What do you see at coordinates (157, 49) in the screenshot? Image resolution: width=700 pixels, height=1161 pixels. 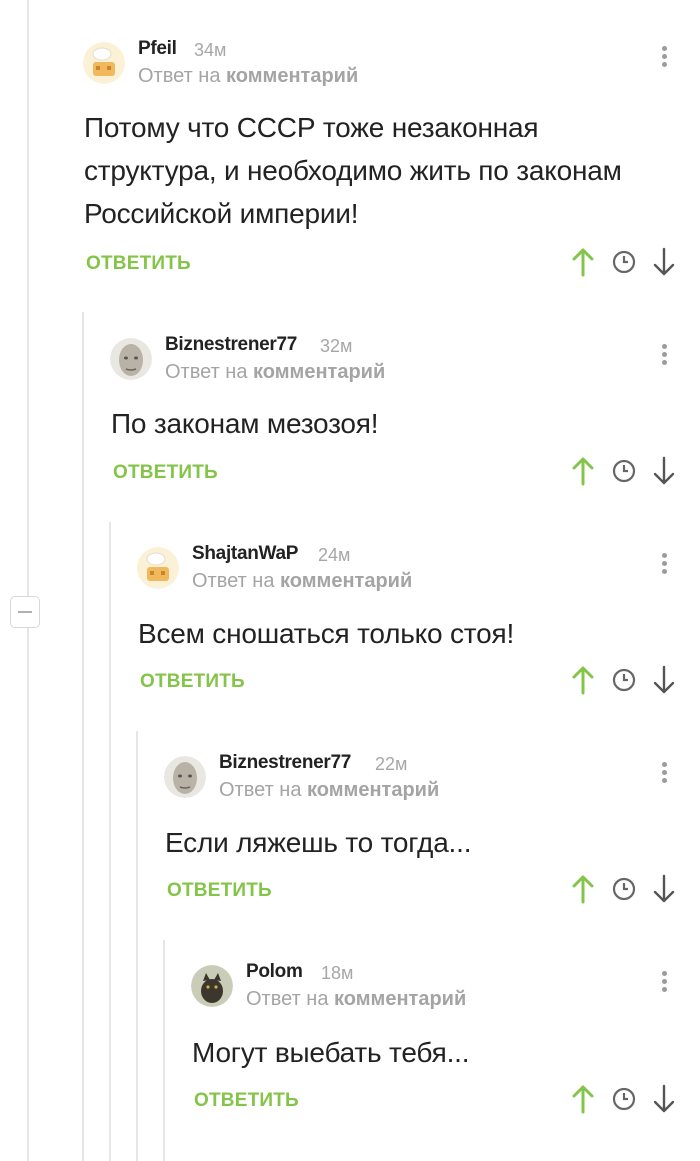 I see `author-name: Pfeil` at bounding box center [157, 49].